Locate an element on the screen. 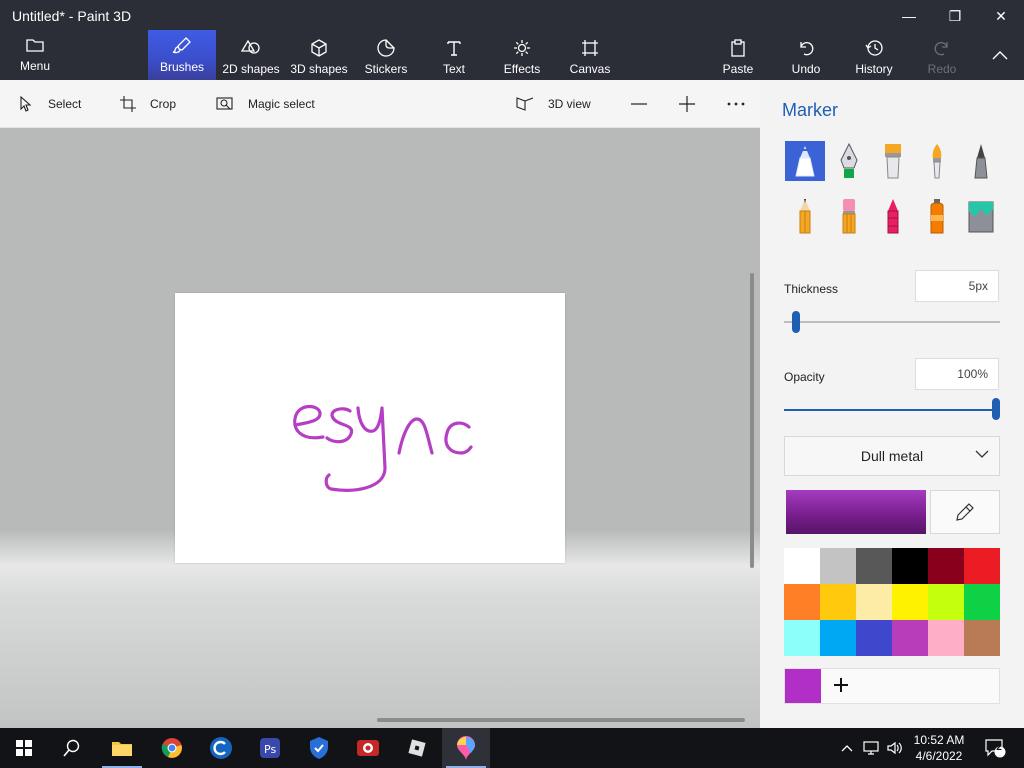 Image resolution: width=1024 pixels, height=768 pixels. collapse-ribbon-button is located at coordinates (1000, 56).